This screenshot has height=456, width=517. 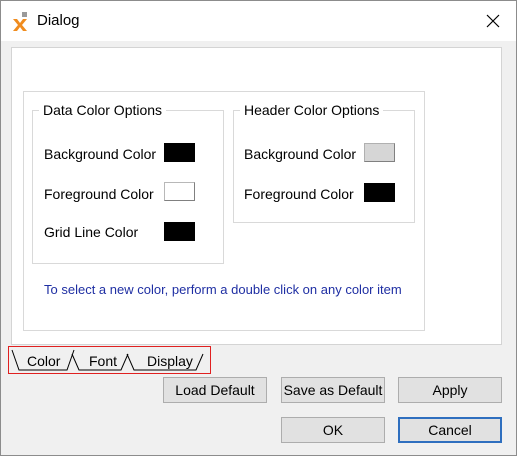 I want to click on data-color-options-title: Data Color Options, so click(x=103, y=110).